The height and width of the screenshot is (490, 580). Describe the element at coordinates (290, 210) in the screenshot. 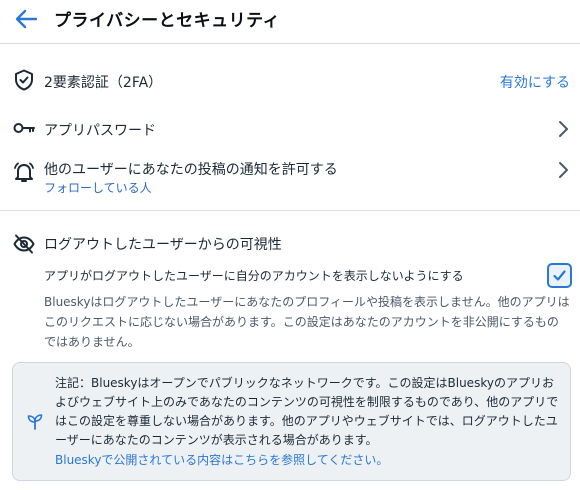

I see `section-divider` at that location.